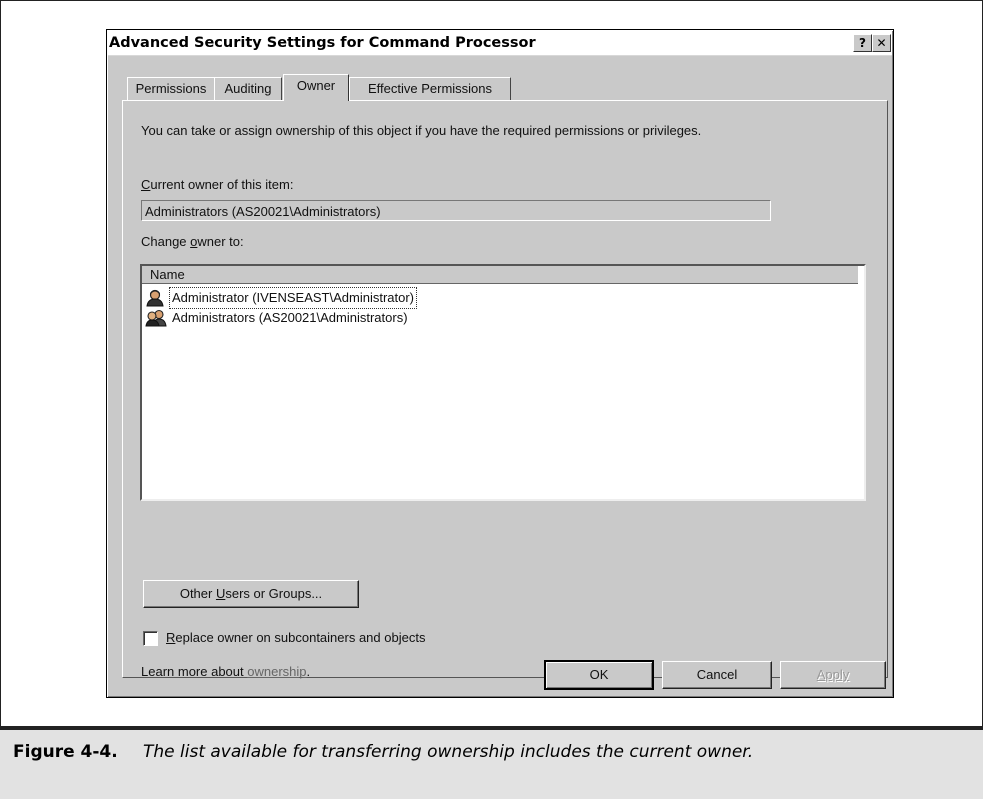  I want to click on user-icon, so click(156, 298).